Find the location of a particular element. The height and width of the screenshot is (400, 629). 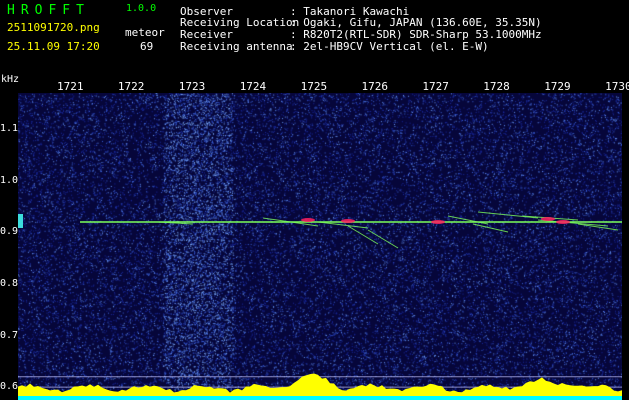

x-tick-label: 1721 is located at coordinates (70, 86).